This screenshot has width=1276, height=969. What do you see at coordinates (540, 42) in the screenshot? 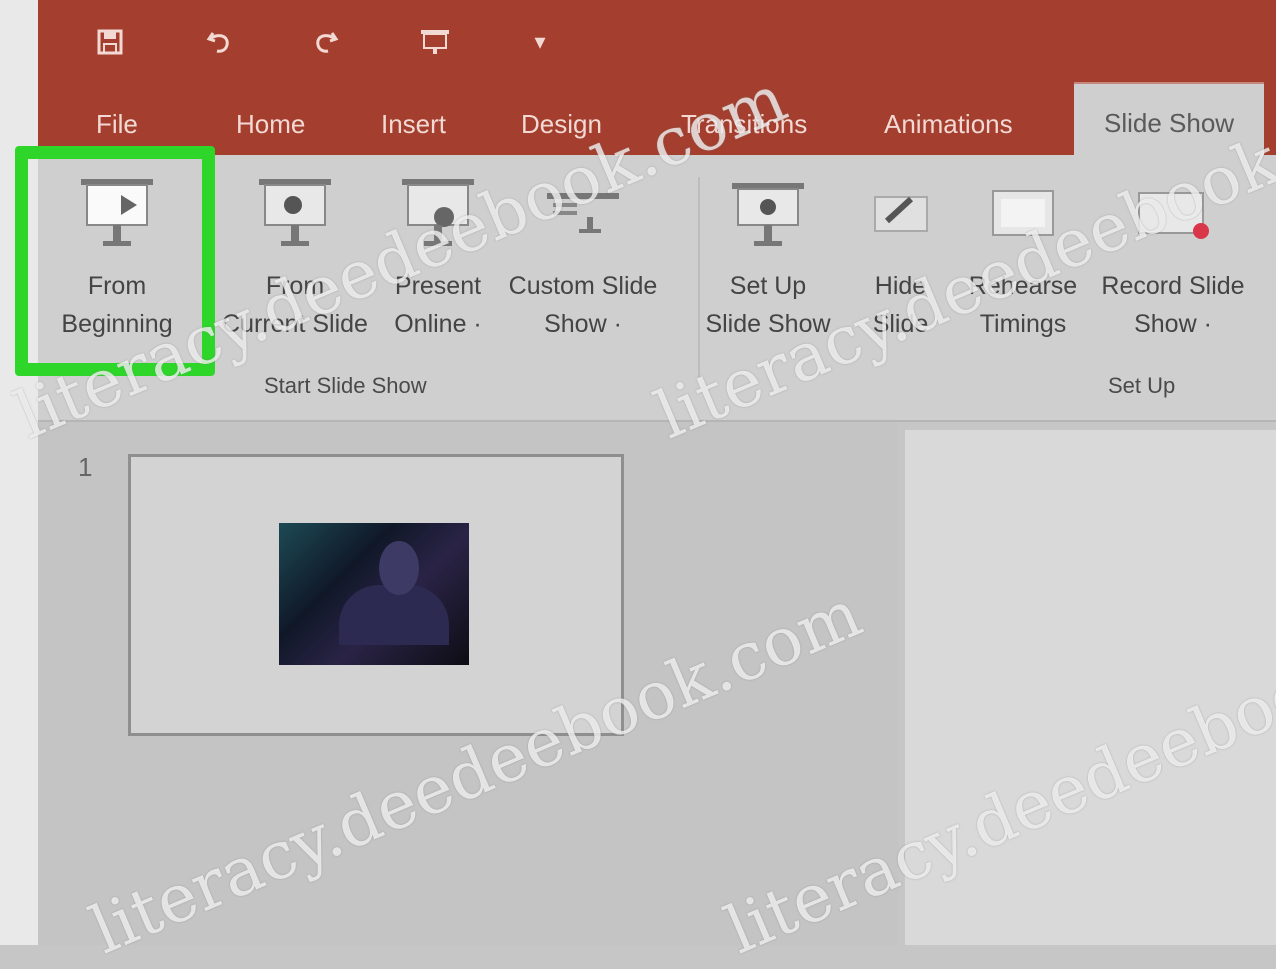
I see `customize-icon: ▾` at bounding box center [540, 42].